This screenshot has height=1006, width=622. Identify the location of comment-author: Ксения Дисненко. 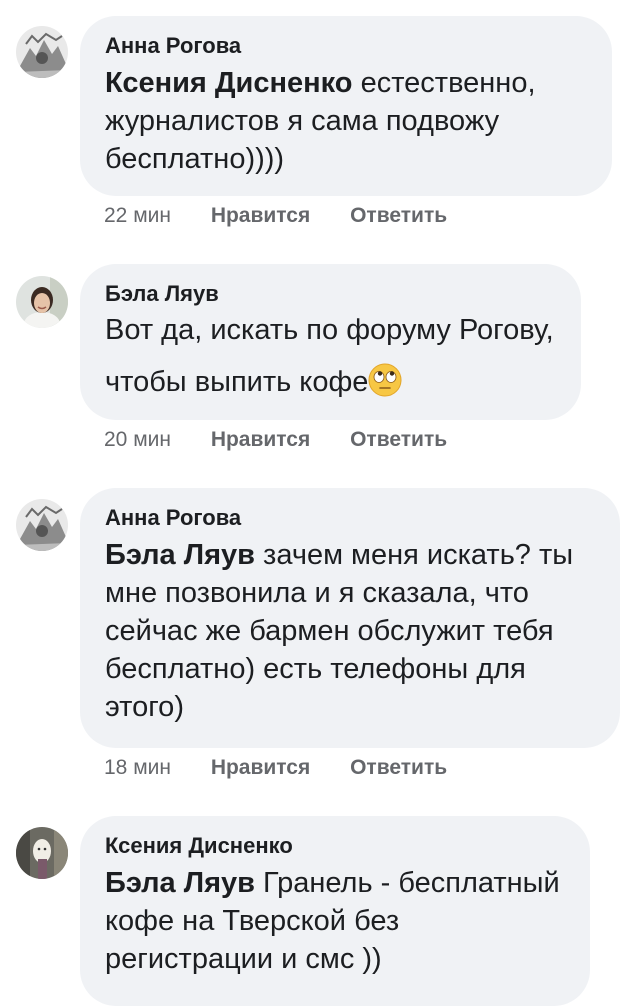
(334, 846).